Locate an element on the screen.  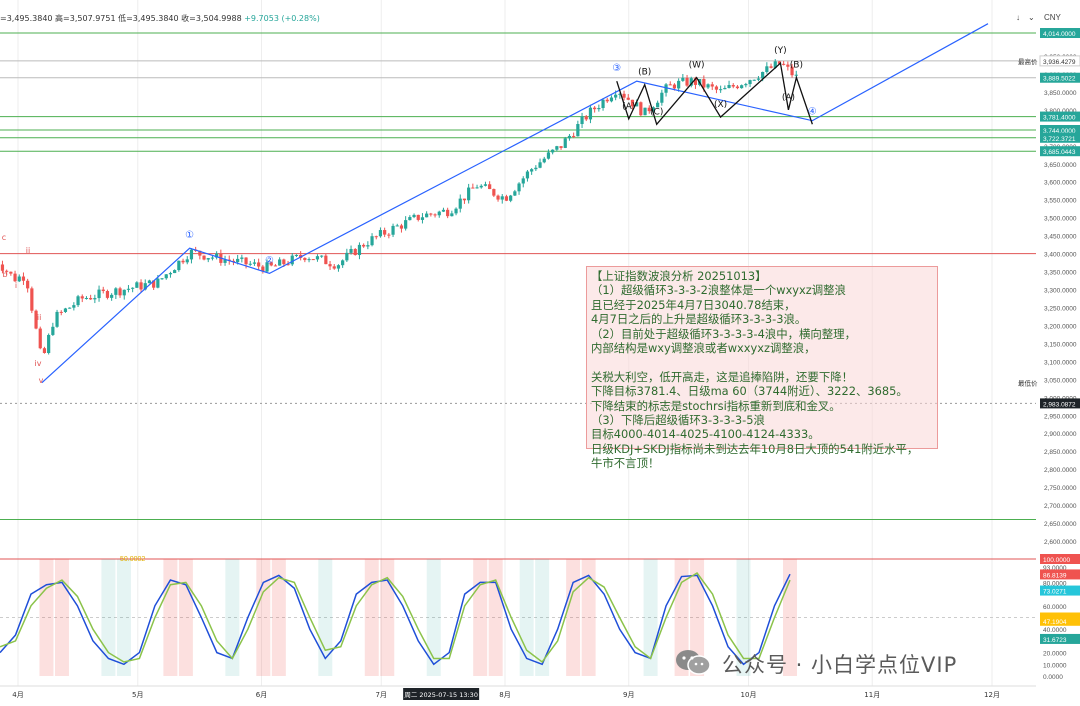
currency-label: CNY is located at coordinates (1052, 17).